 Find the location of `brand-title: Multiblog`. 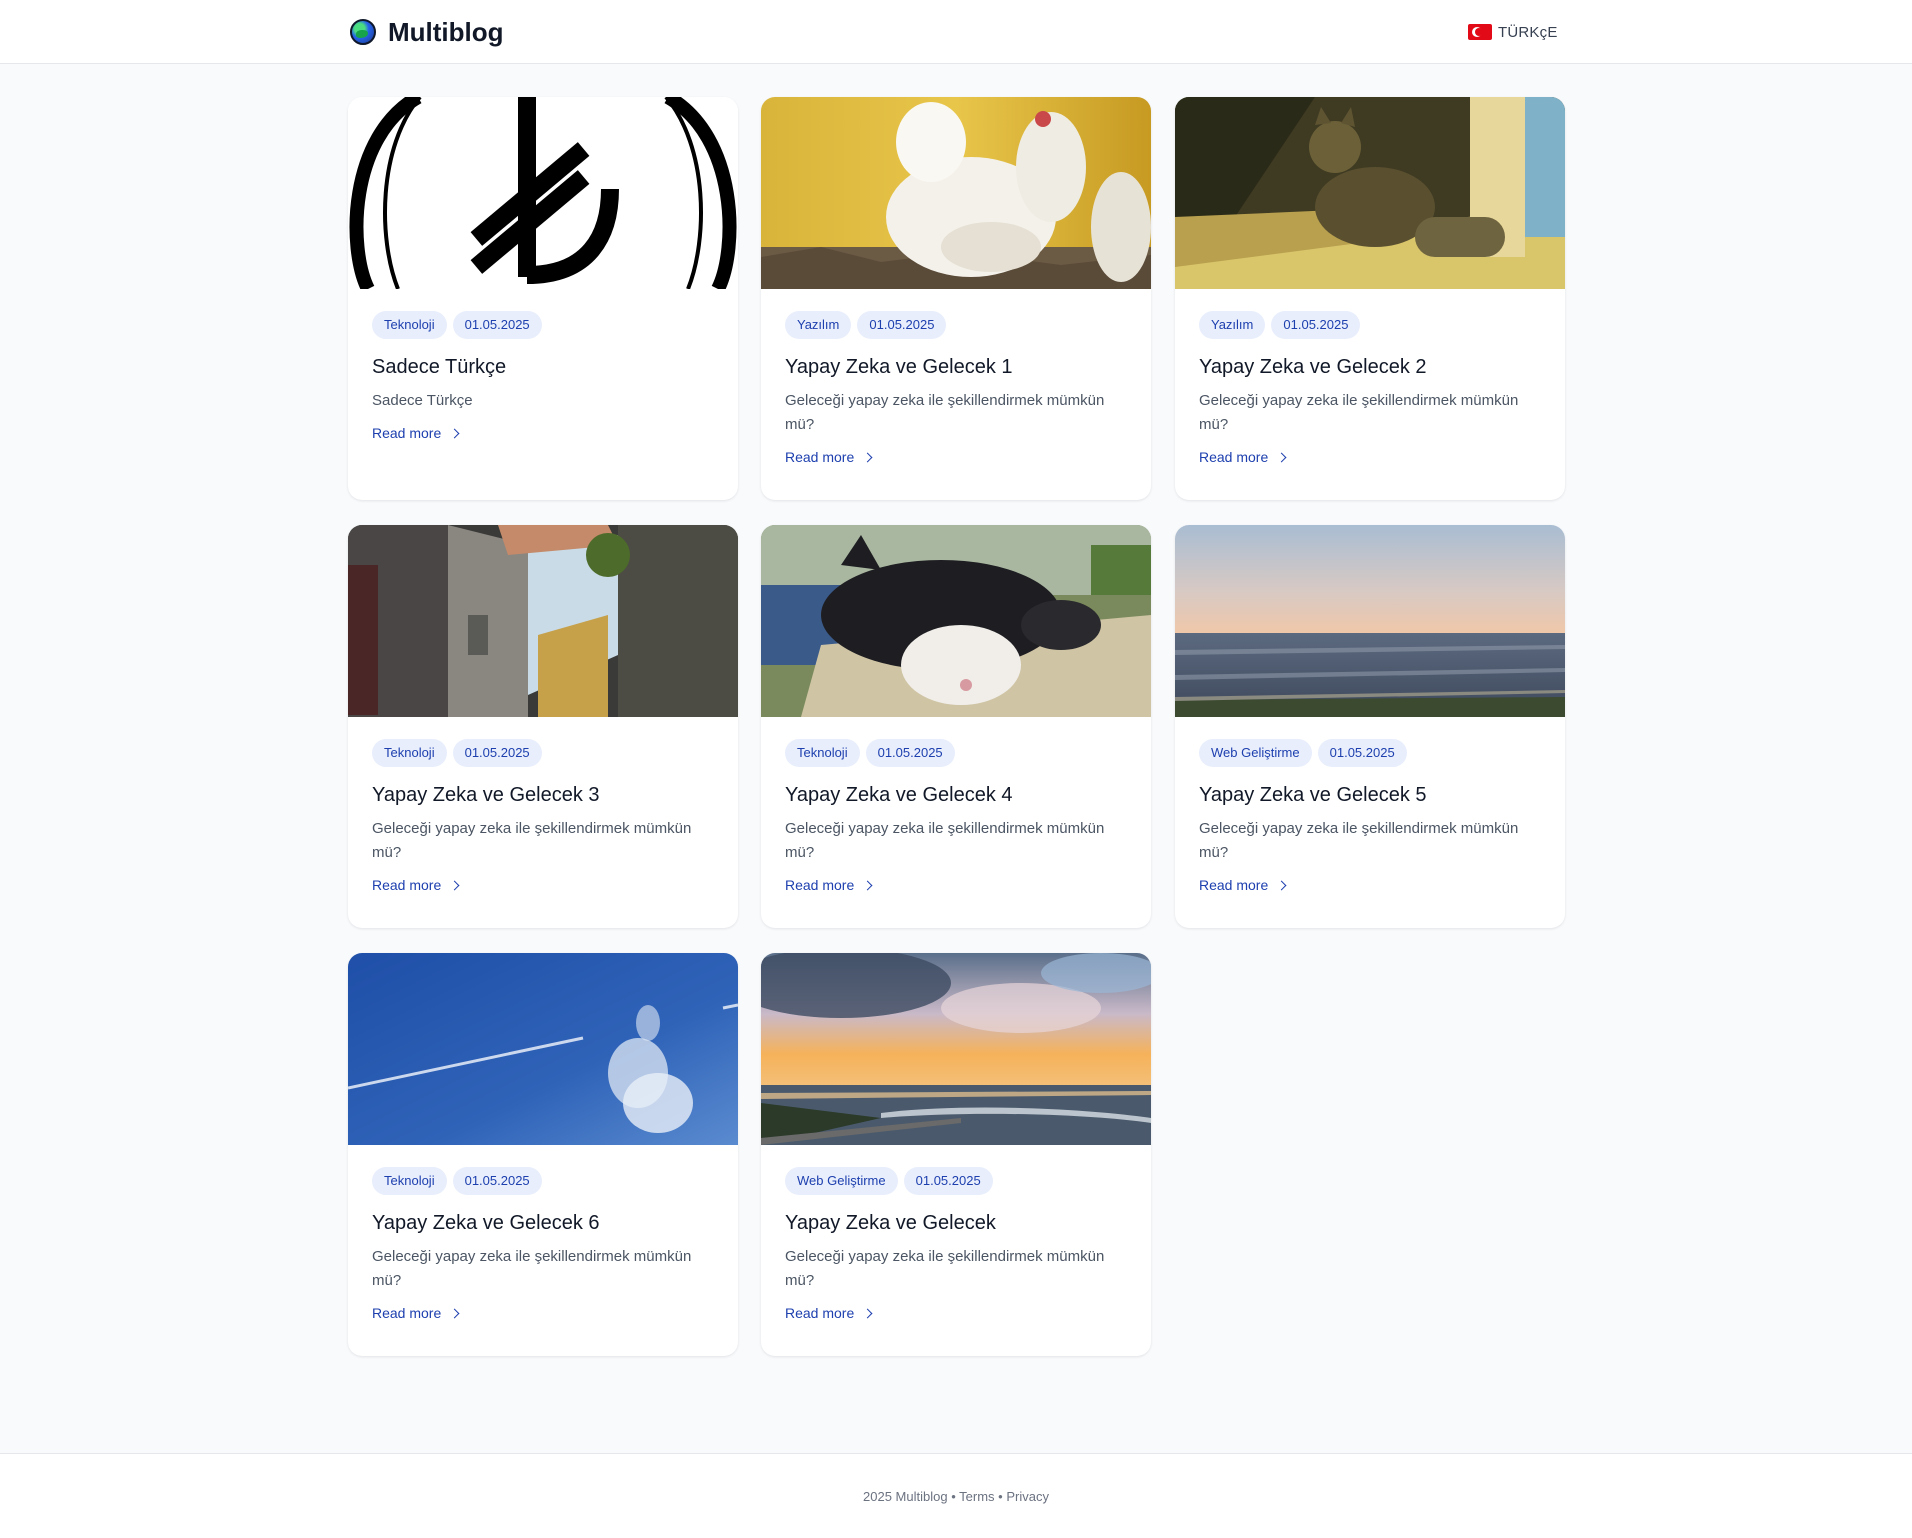

brand-title: Multiblog is located at coordinates (446, 31).